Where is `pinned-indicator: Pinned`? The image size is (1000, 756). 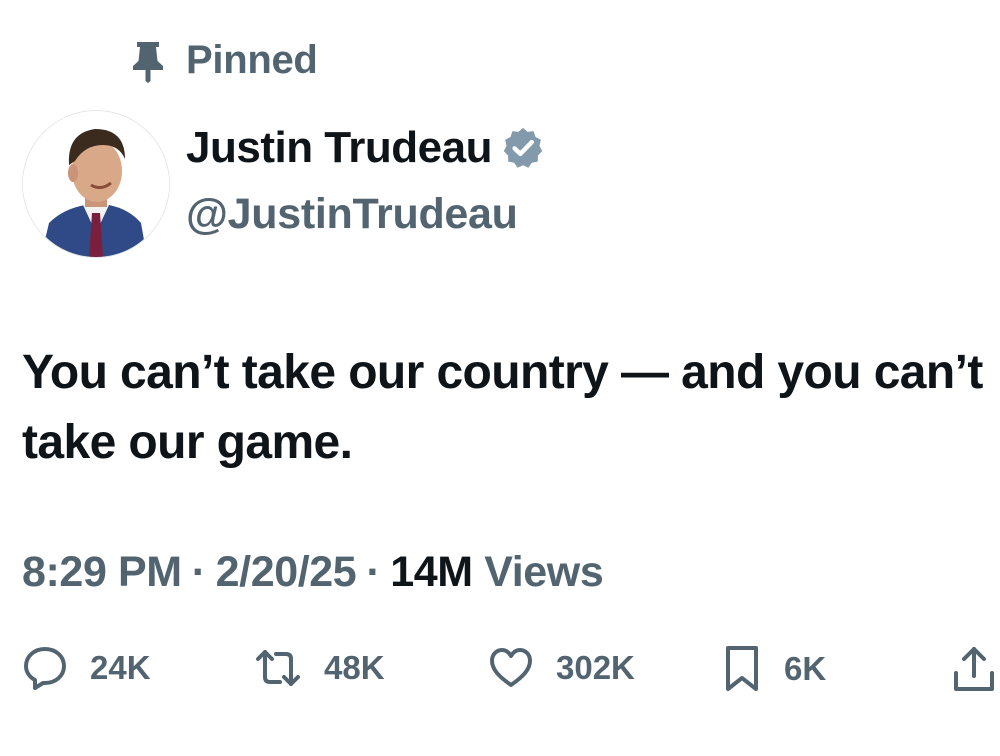
pinned-indicator: Pinned is located at coordinates (224, 60).